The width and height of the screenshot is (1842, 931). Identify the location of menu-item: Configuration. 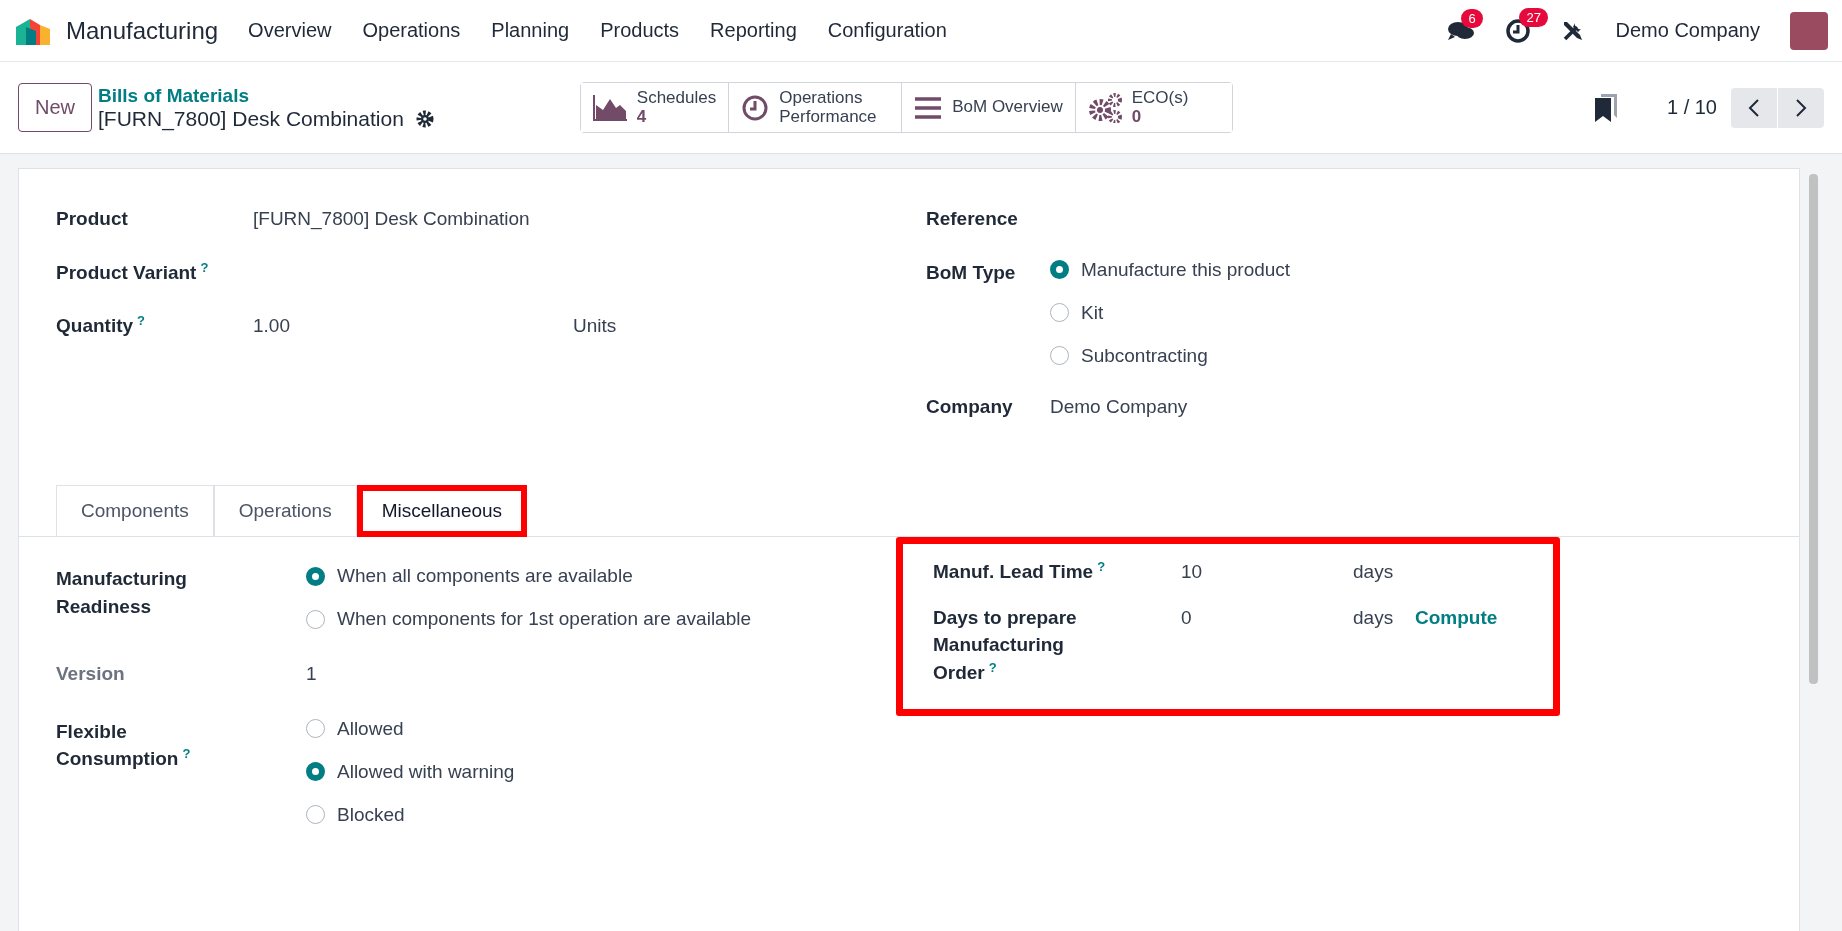
(887, 30).